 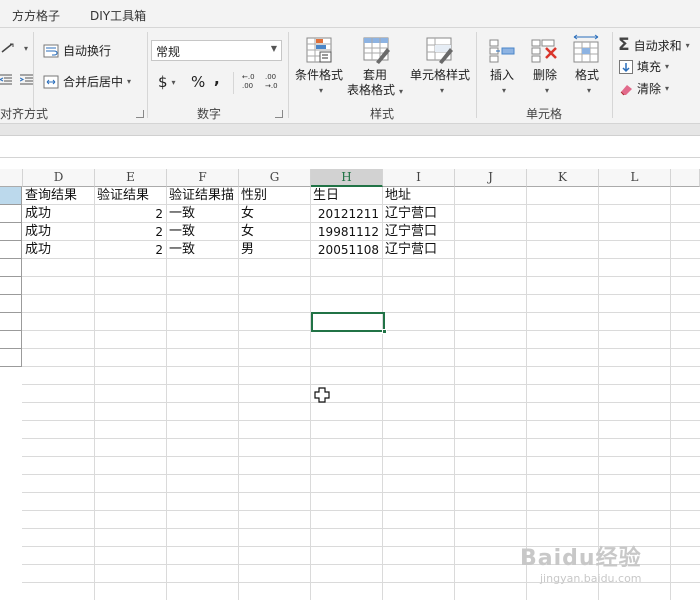 I want to click on fill-label: 填充, so click(x=649, y=67).